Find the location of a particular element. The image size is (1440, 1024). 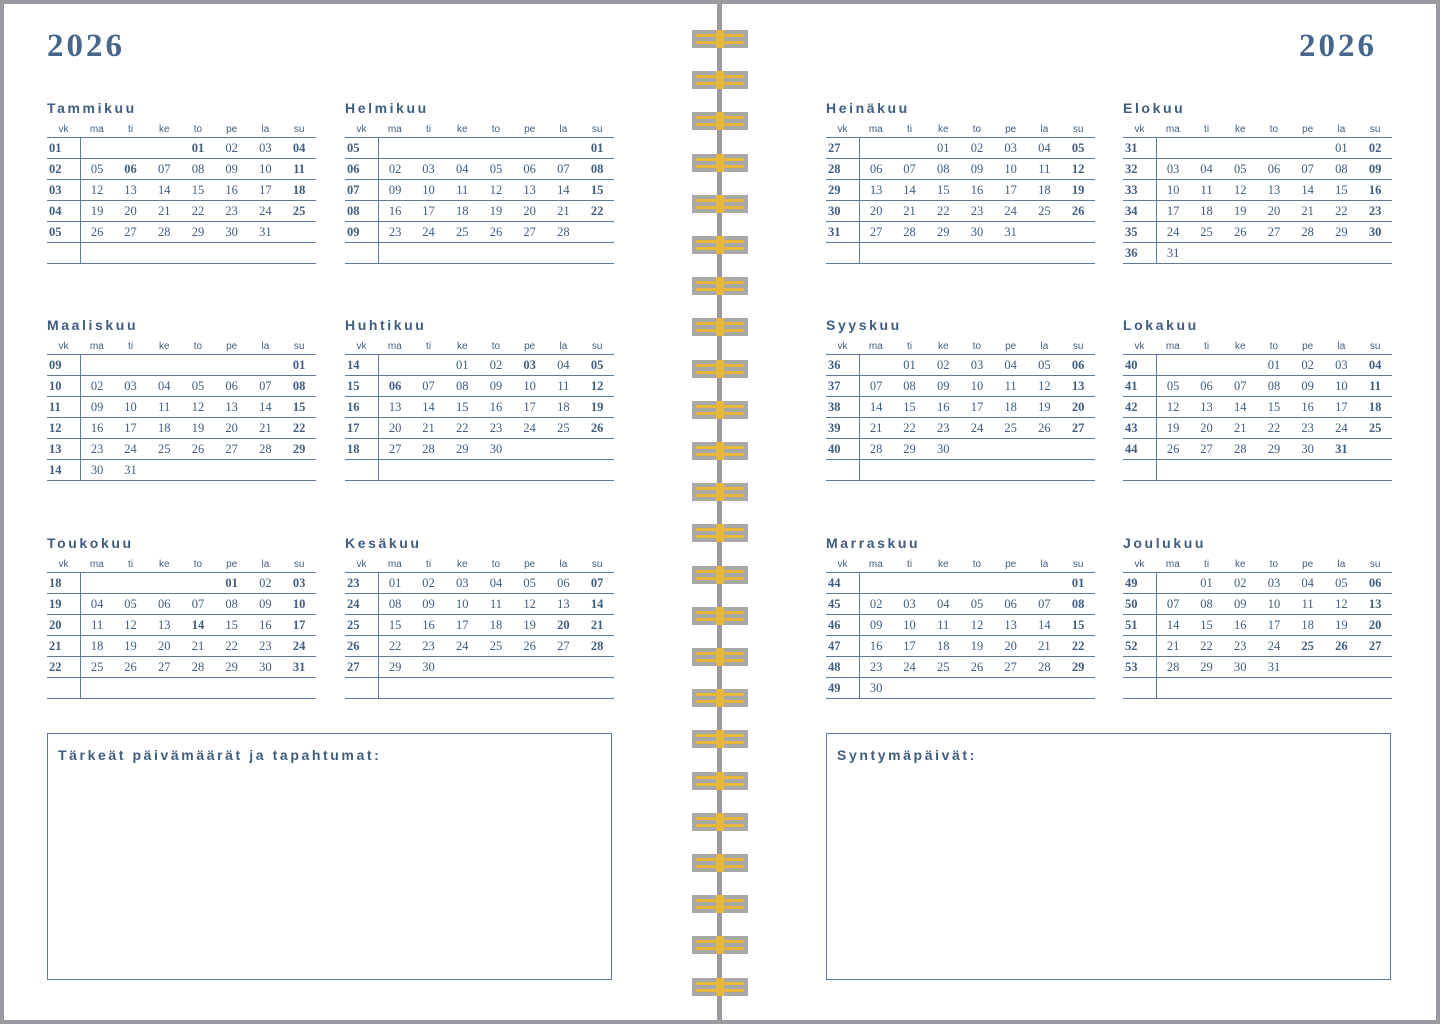

day-cell: 30 is located at coordinates (1375, 232).